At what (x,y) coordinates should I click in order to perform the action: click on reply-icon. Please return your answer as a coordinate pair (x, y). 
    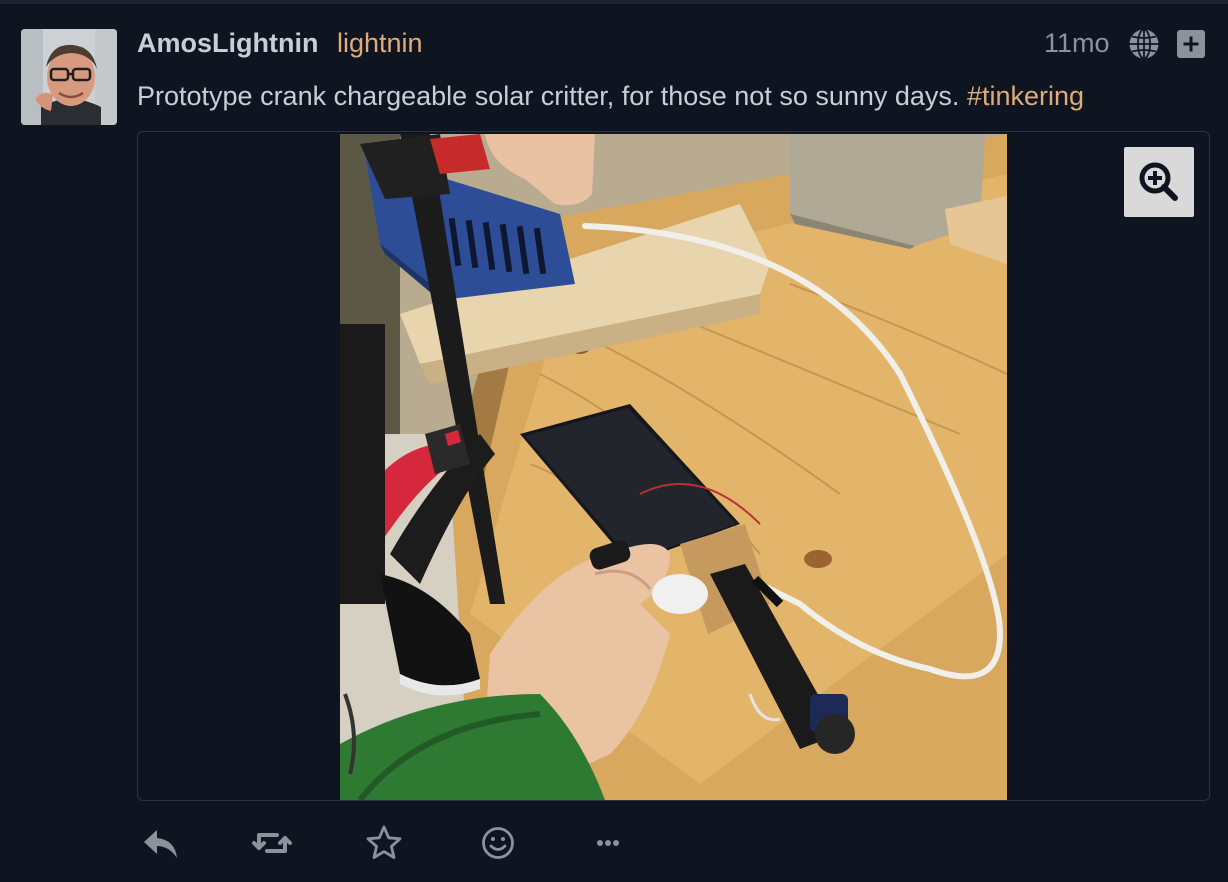
    Looking at the image, I should click on (160, 843).